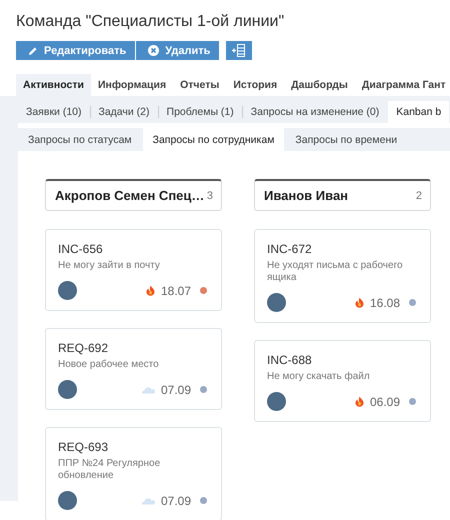  Describe the element at coordinates (199, 85) in the screenshot. I see `tab: Отчеты` at that location.